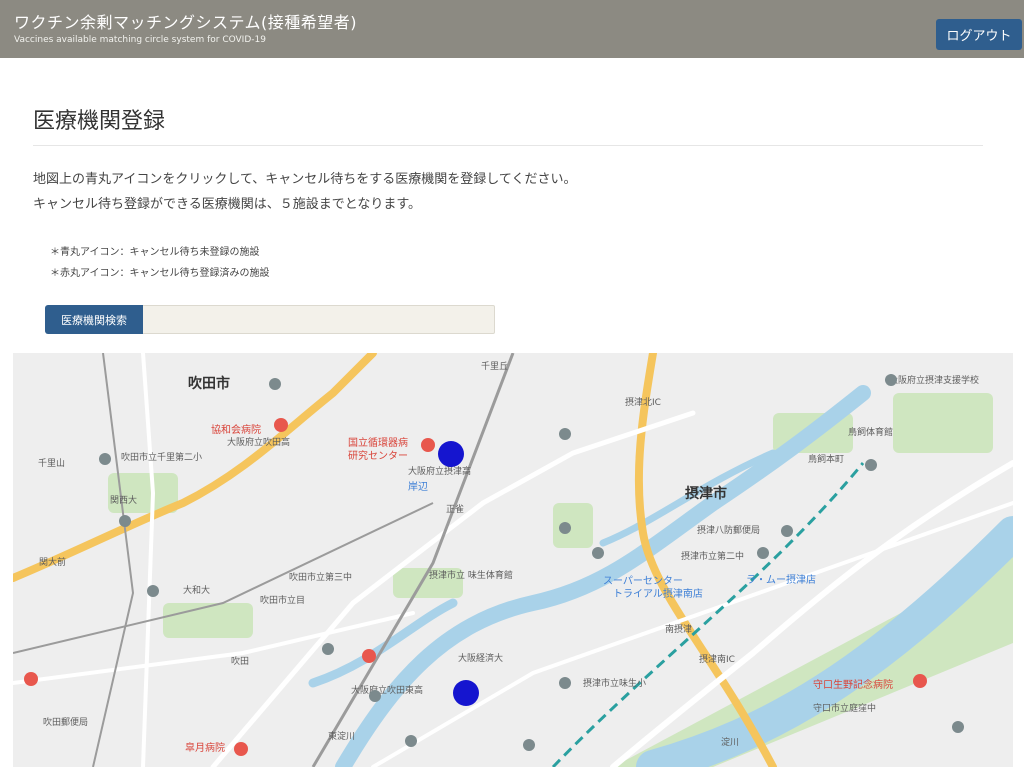 Image resolution: width=1024 pixels, height=779 pixels. I want to click on legend-red-icon: ＊赤丸アイコン：キャンセル待ち登録済みの施設, so click(160, 273).